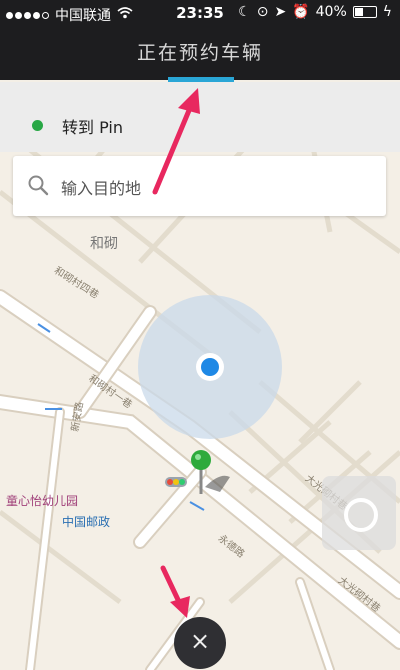  Describe the element at coordinates (176, 353) in the screenshot. I see `annotation-overlay` at that location.